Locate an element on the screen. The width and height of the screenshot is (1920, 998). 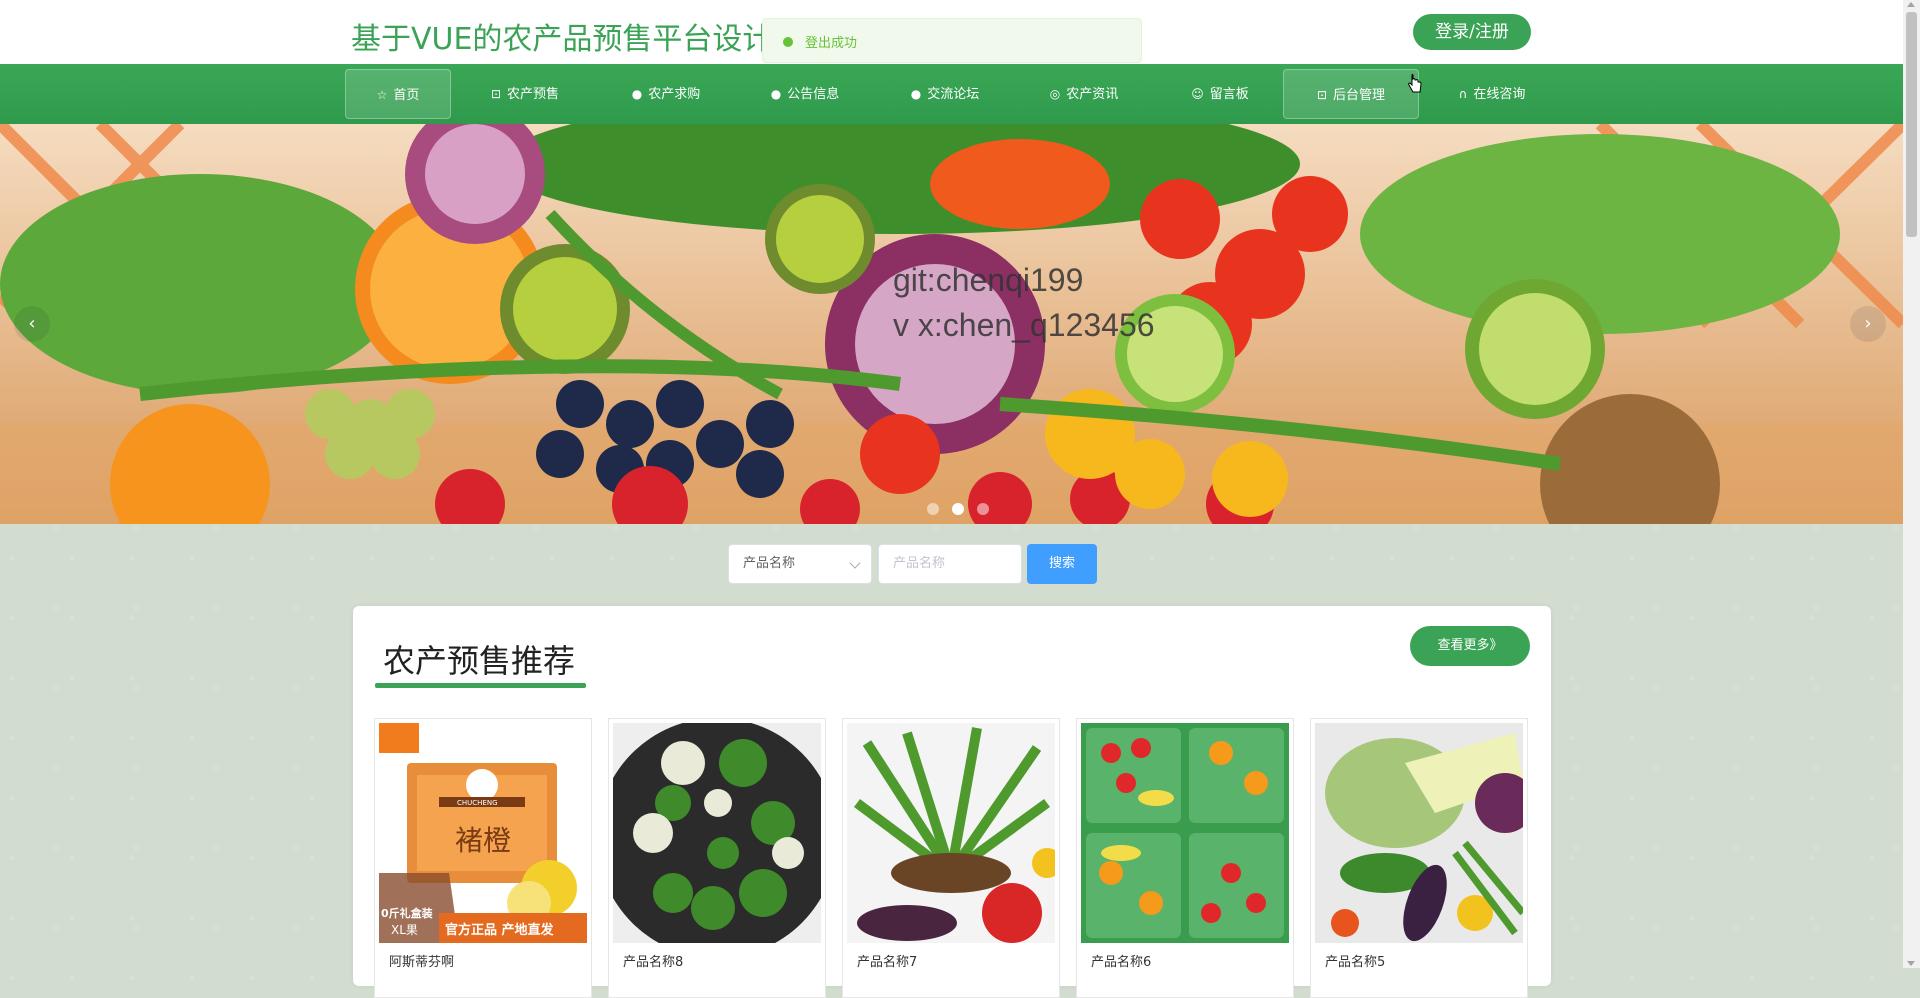
nav-item-consult: ∩ 在线咨询 is located at coordinates (1492, 94).